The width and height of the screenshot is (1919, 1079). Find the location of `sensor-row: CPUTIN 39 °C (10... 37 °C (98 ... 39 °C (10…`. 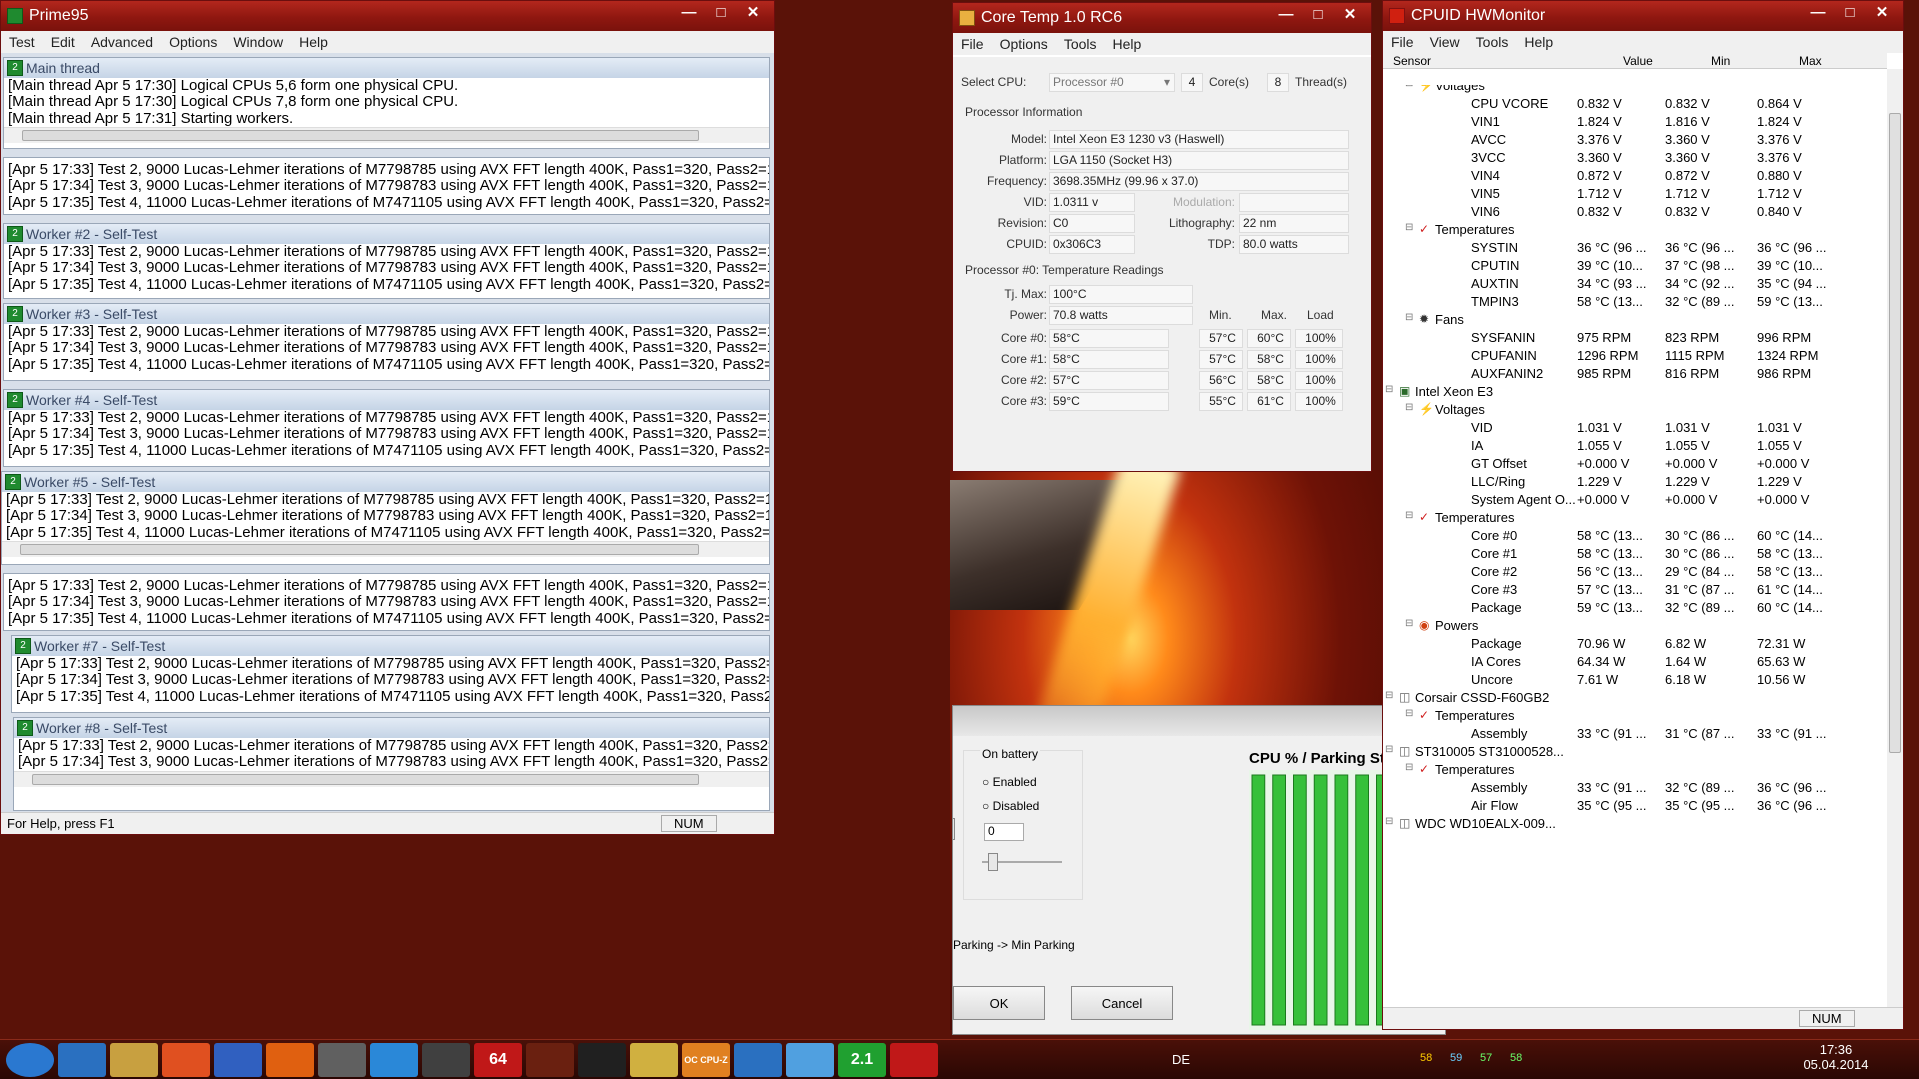

sensor-row: CPUTIN 39 °C (10... 37 °C (98 ... 39 °C (10… is located at coordinates (1635, 266).